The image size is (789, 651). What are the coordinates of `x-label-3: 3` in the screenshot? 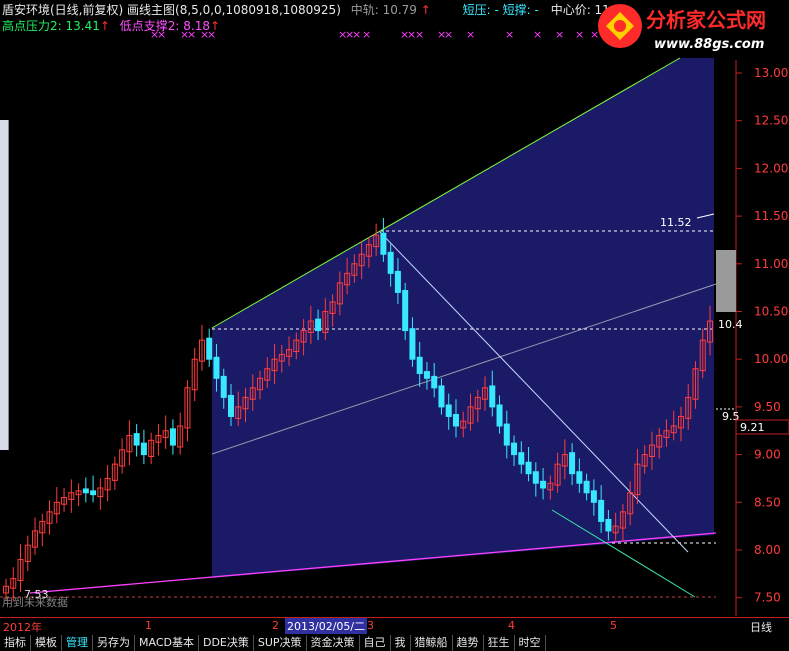 It's located at (370, 625).